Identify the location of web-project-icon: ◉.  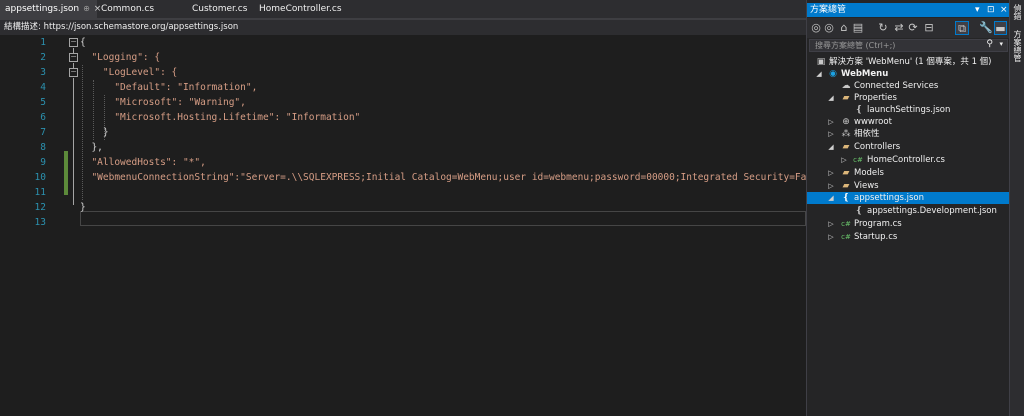
(833, 74).